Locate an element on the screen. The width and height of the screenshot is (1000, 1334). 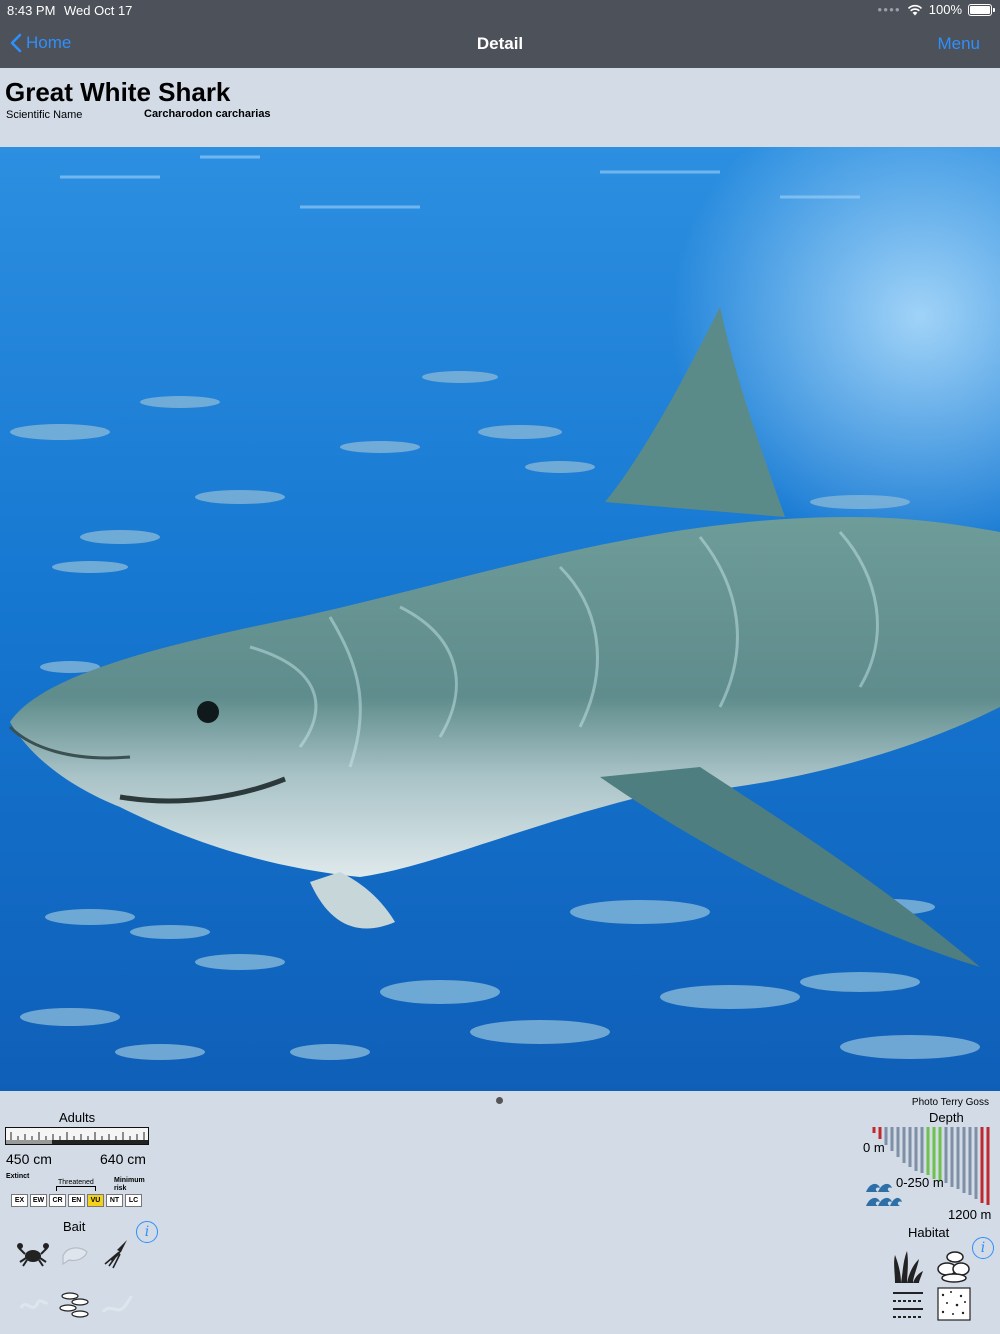
iucn-nt: NT is located at coordinates (114, 1200).